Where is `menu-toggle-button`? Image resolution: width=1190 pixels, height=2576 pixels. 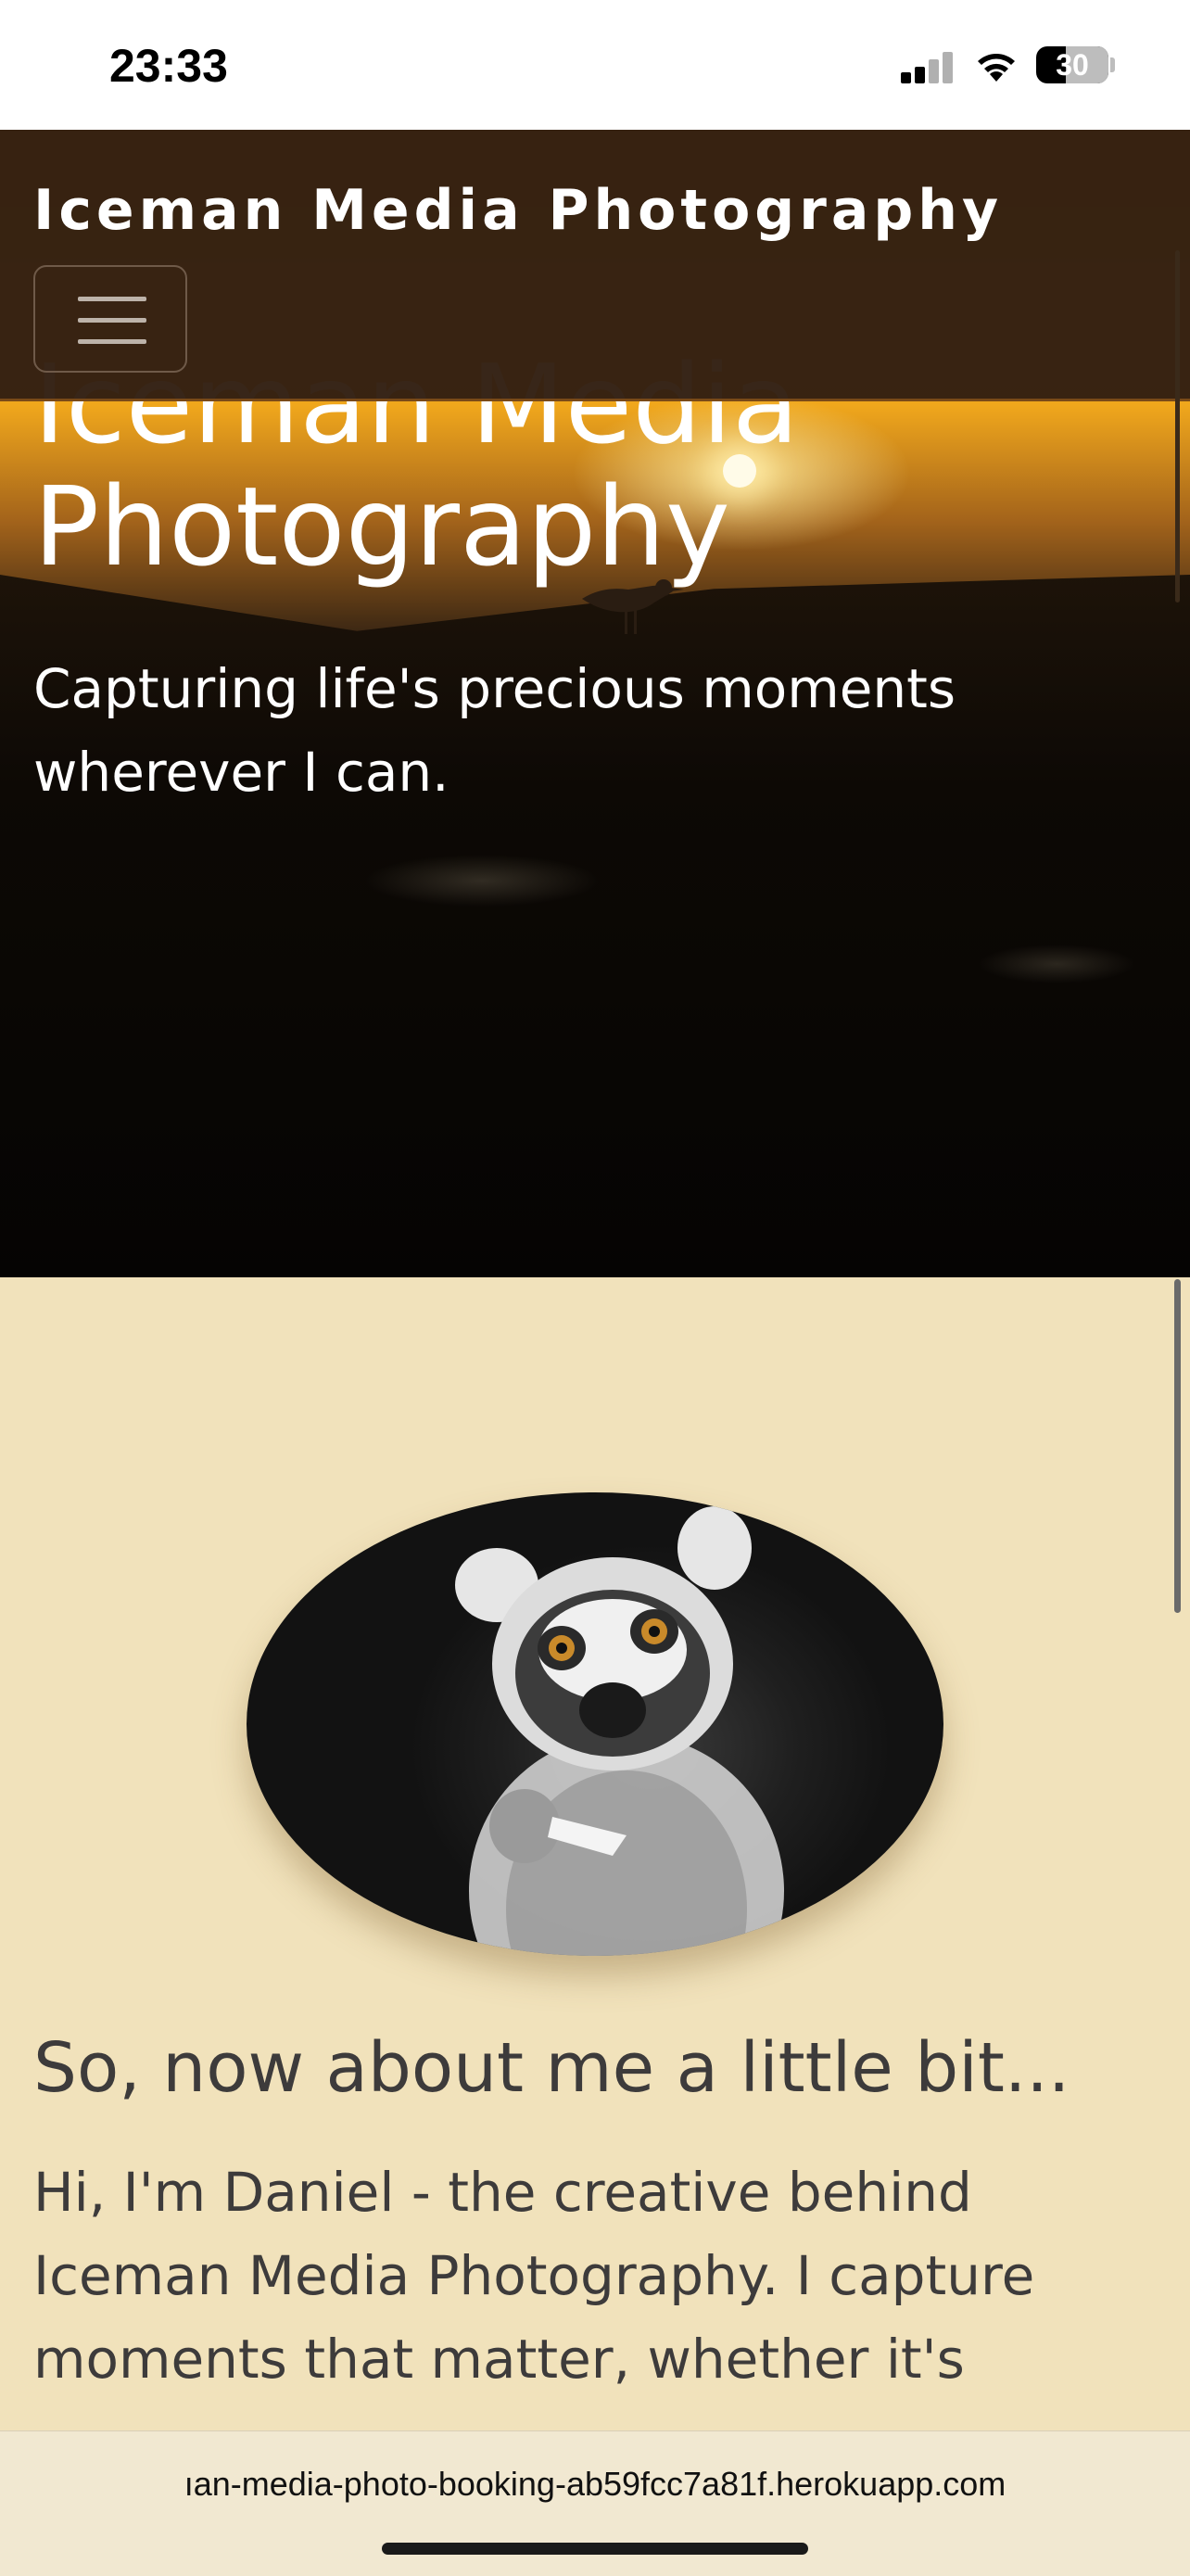 menu-toggle-button is located at coordinates (110, 319).